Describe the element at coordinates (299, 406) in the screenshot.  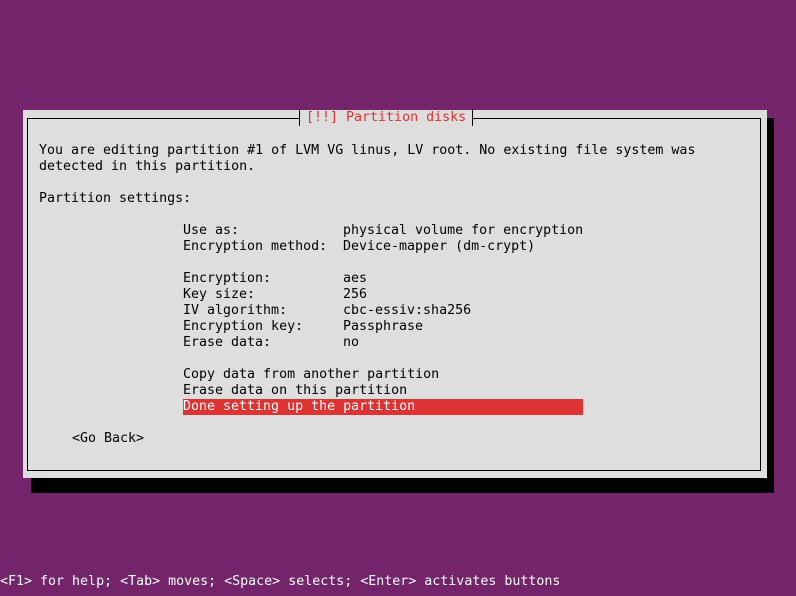
I see `action-done-label: Done setting up the partition` at that location.